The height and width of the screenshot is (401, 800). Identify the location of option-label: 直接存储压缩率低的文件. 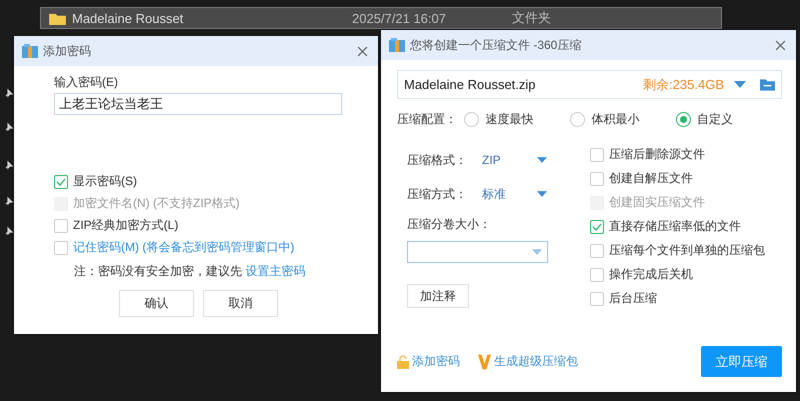
(675, 226).